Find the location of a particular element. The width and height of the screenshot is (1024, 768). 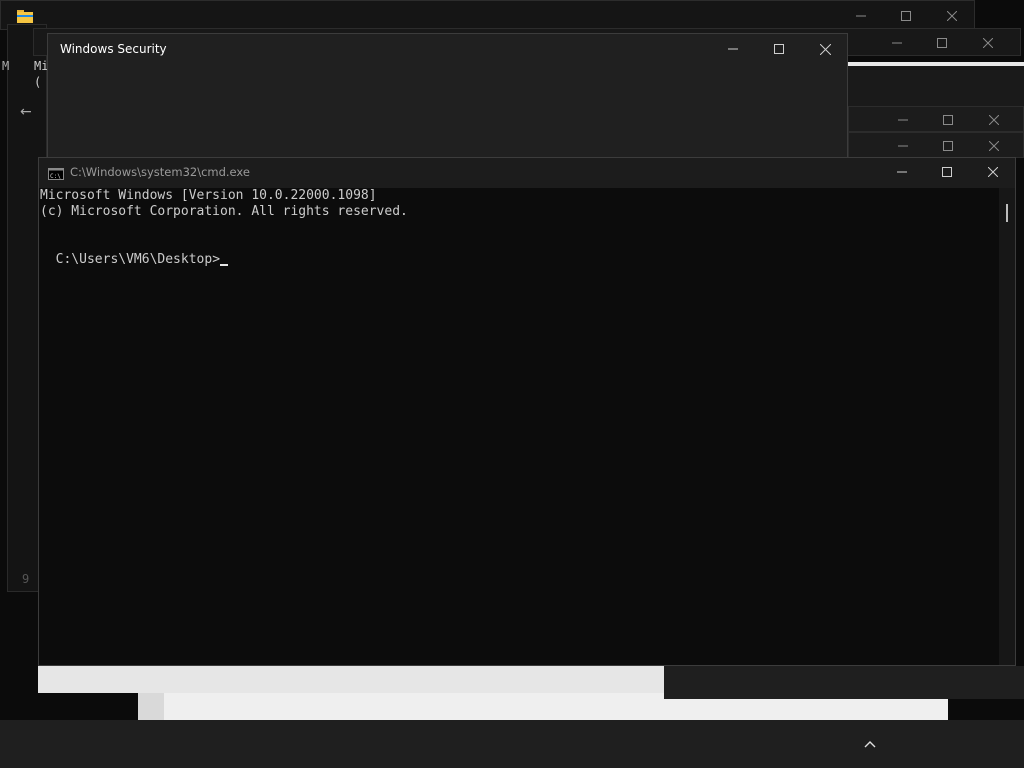

windows-security-window: Windows Security is located at coordinates (447, 95).